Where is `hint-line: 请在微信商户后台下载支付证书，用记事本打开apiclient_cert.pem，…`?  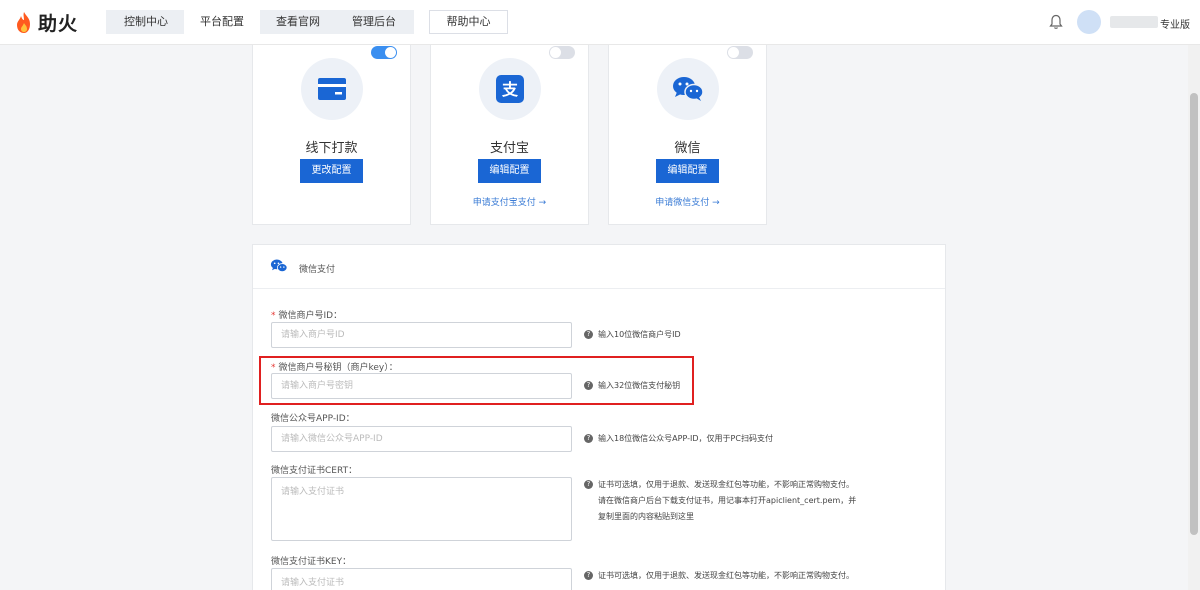 hint-line: 请在微信商户后台下载支付证书，用记事本打开apiclient_cert.pem，… is located at coordinates (727, 500).